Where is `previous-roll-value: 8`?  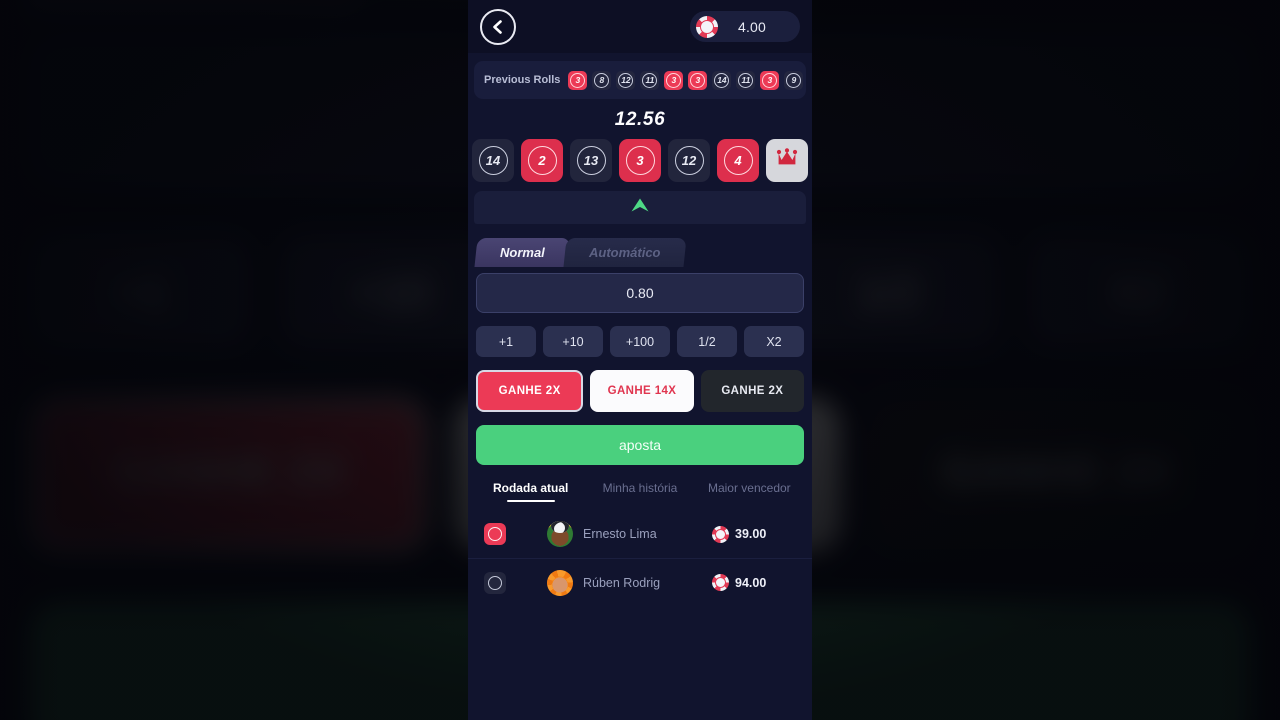
previous-roll-value: 8 is located at coordinates (602, 80).